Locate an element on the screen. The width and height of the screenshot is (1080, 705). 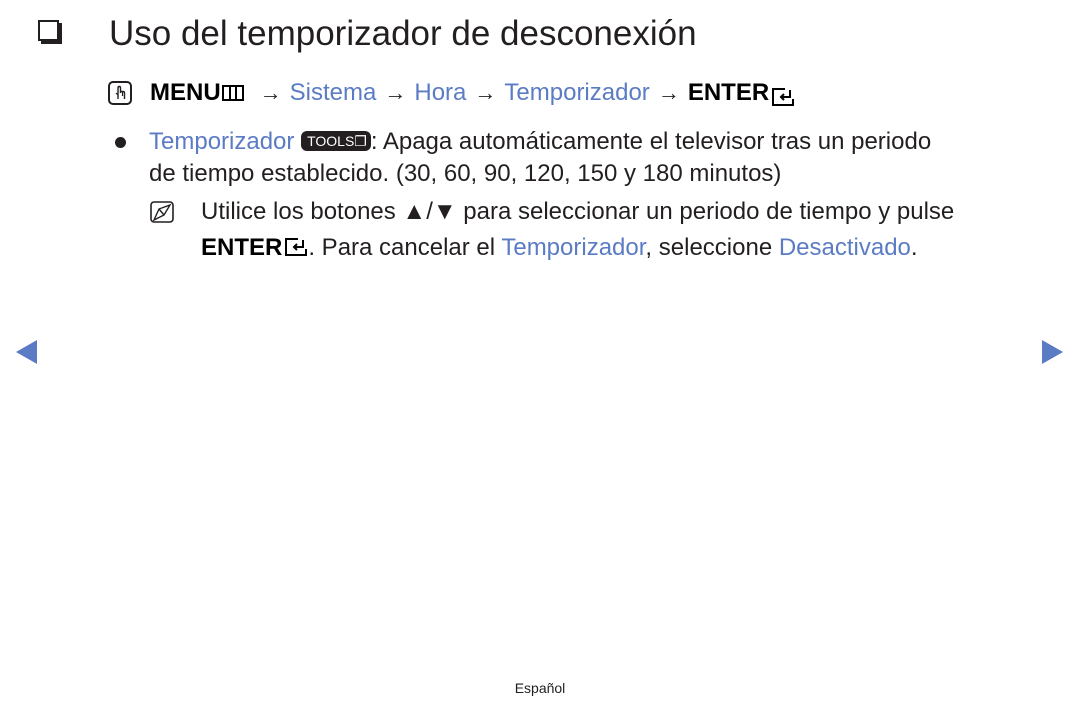
note-text-b: , seleccione is located at coordinates (712, 247).